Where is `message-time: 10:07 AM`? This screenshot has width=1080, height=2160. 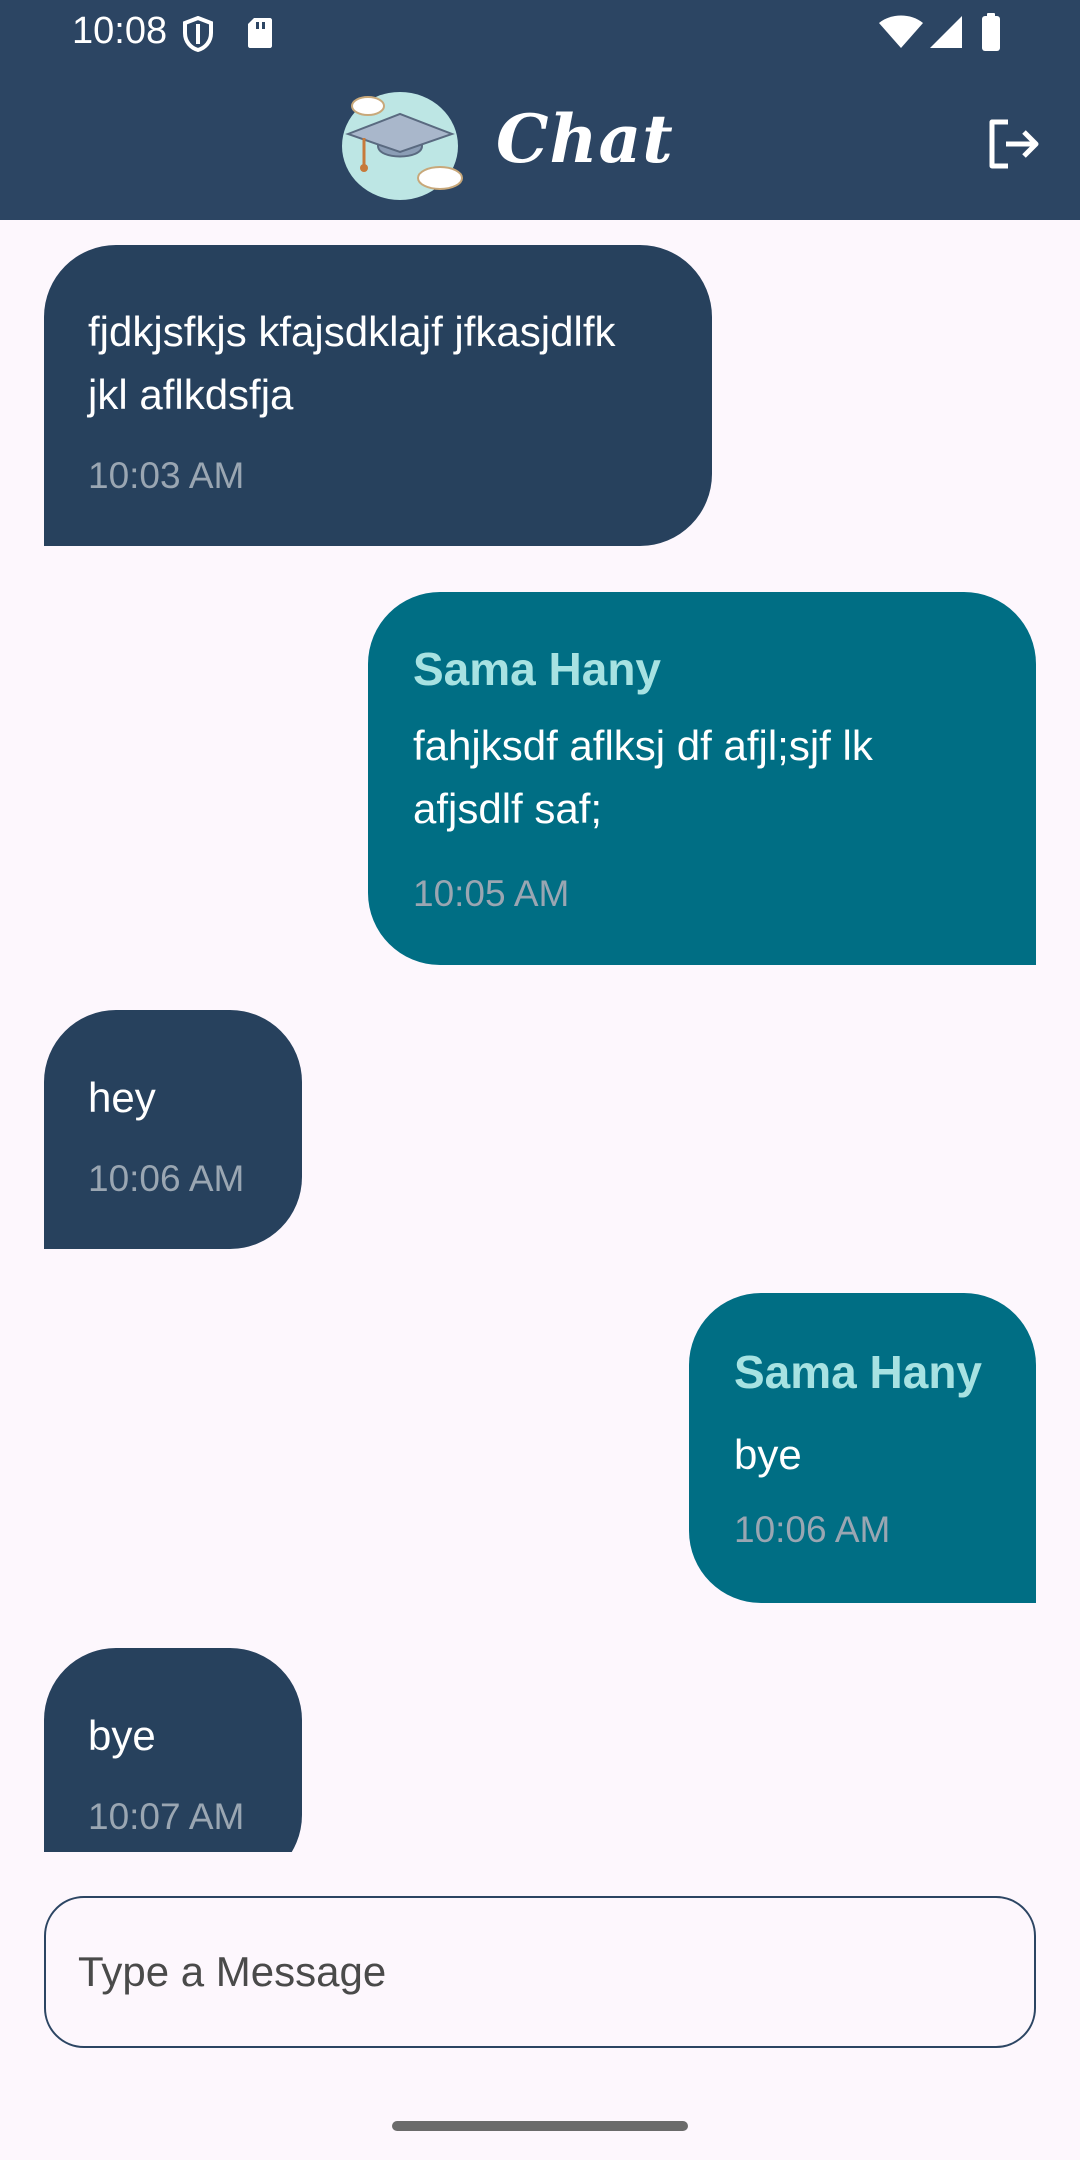
message-time: 10:07 AM is located at coordinates (166, 1816).